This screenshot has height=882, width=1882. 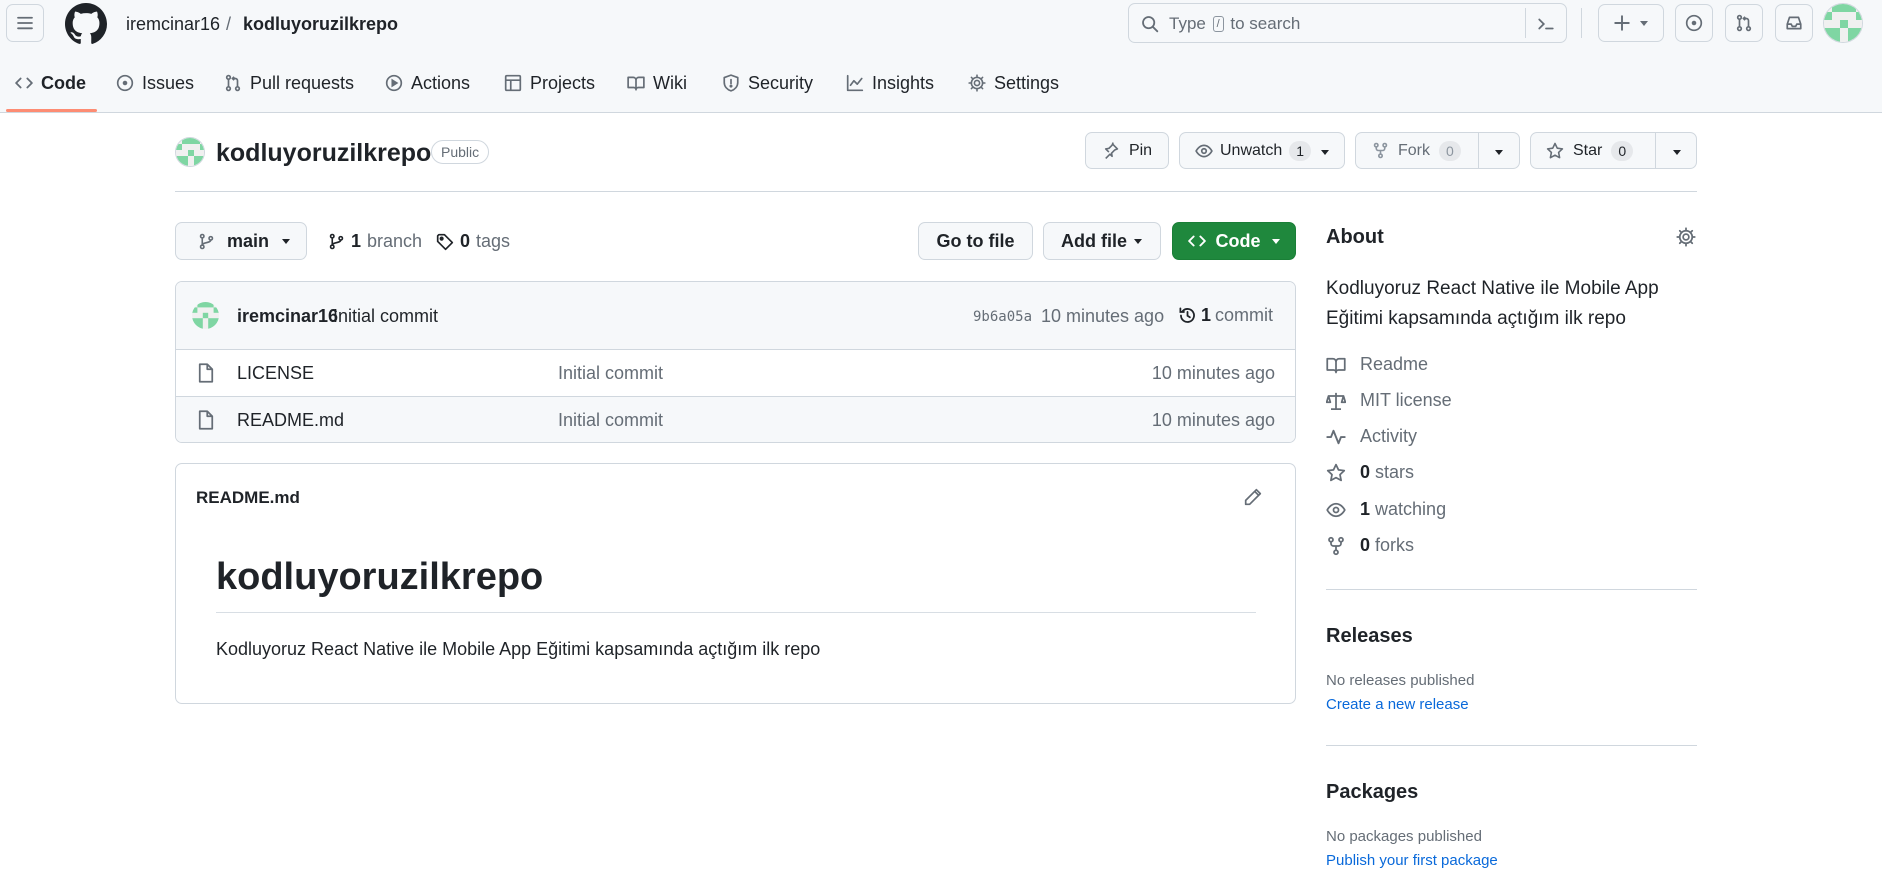 I want to click on github-logo-icon, so click(x=86, y=24).